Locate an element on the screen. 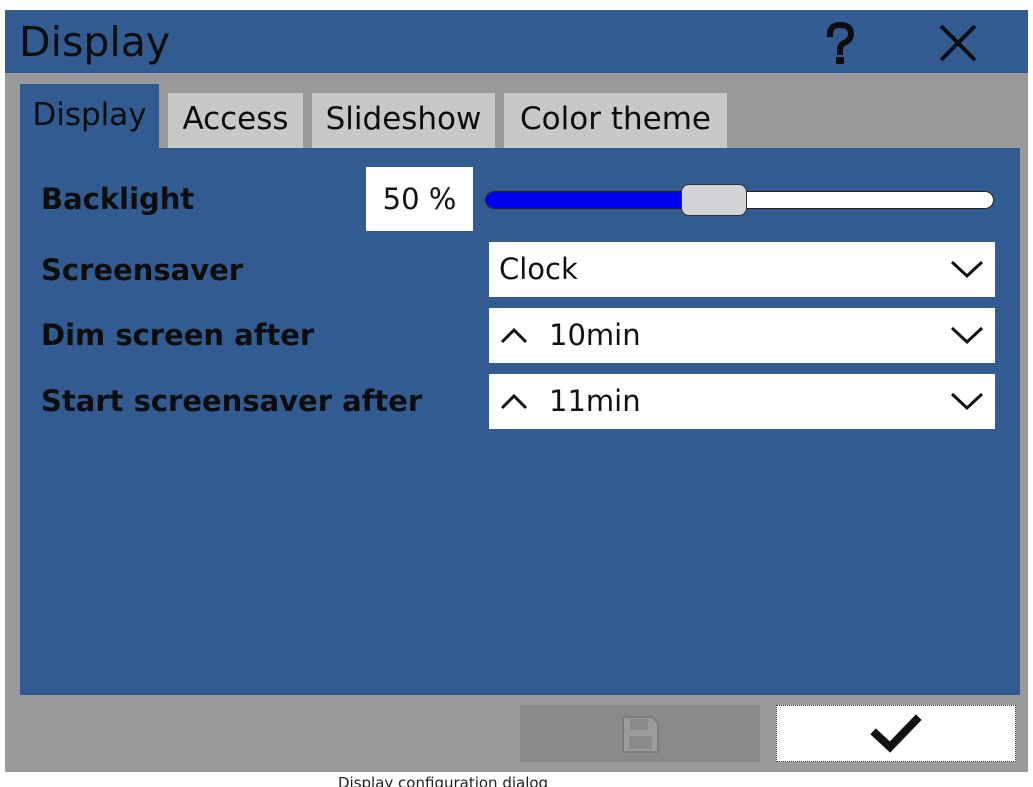 The image size is (1033, 787). tab-access: Access is located at coordinates (235, 120).